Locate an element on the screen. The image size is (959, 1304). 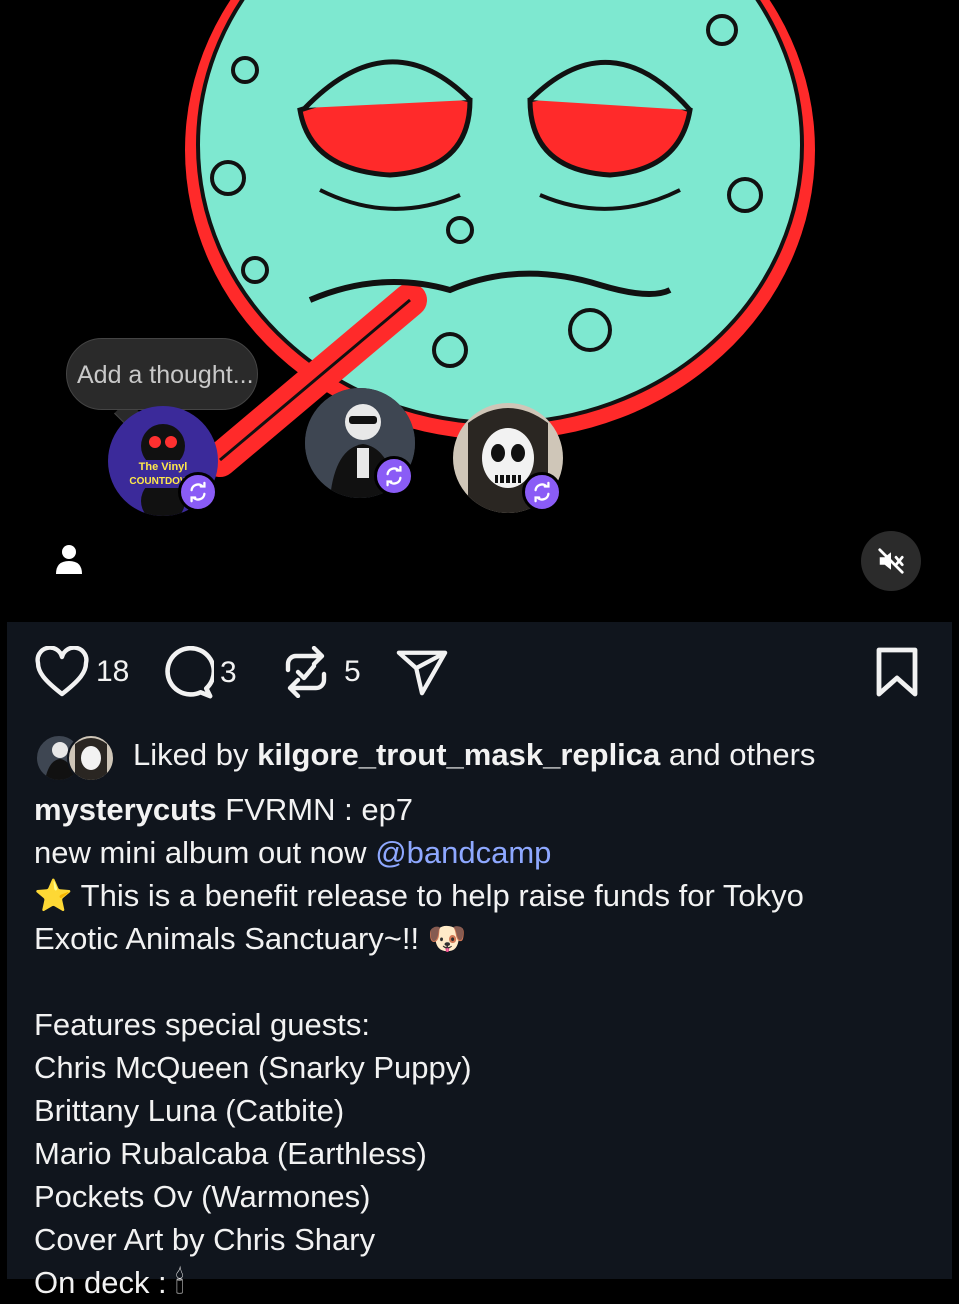
like-button: 18 is located at coordinates (81, 672).